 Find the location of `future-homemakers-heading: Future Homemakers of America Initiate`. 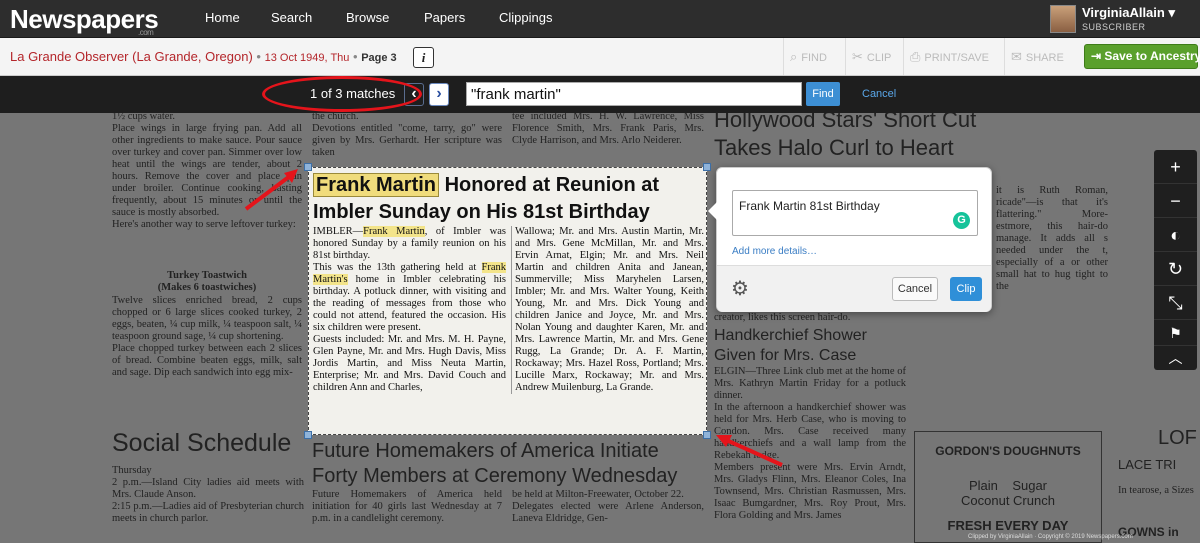

future-homemakers-heading: Future Homemakers of America Initiate is located at coordinates (485, 451).